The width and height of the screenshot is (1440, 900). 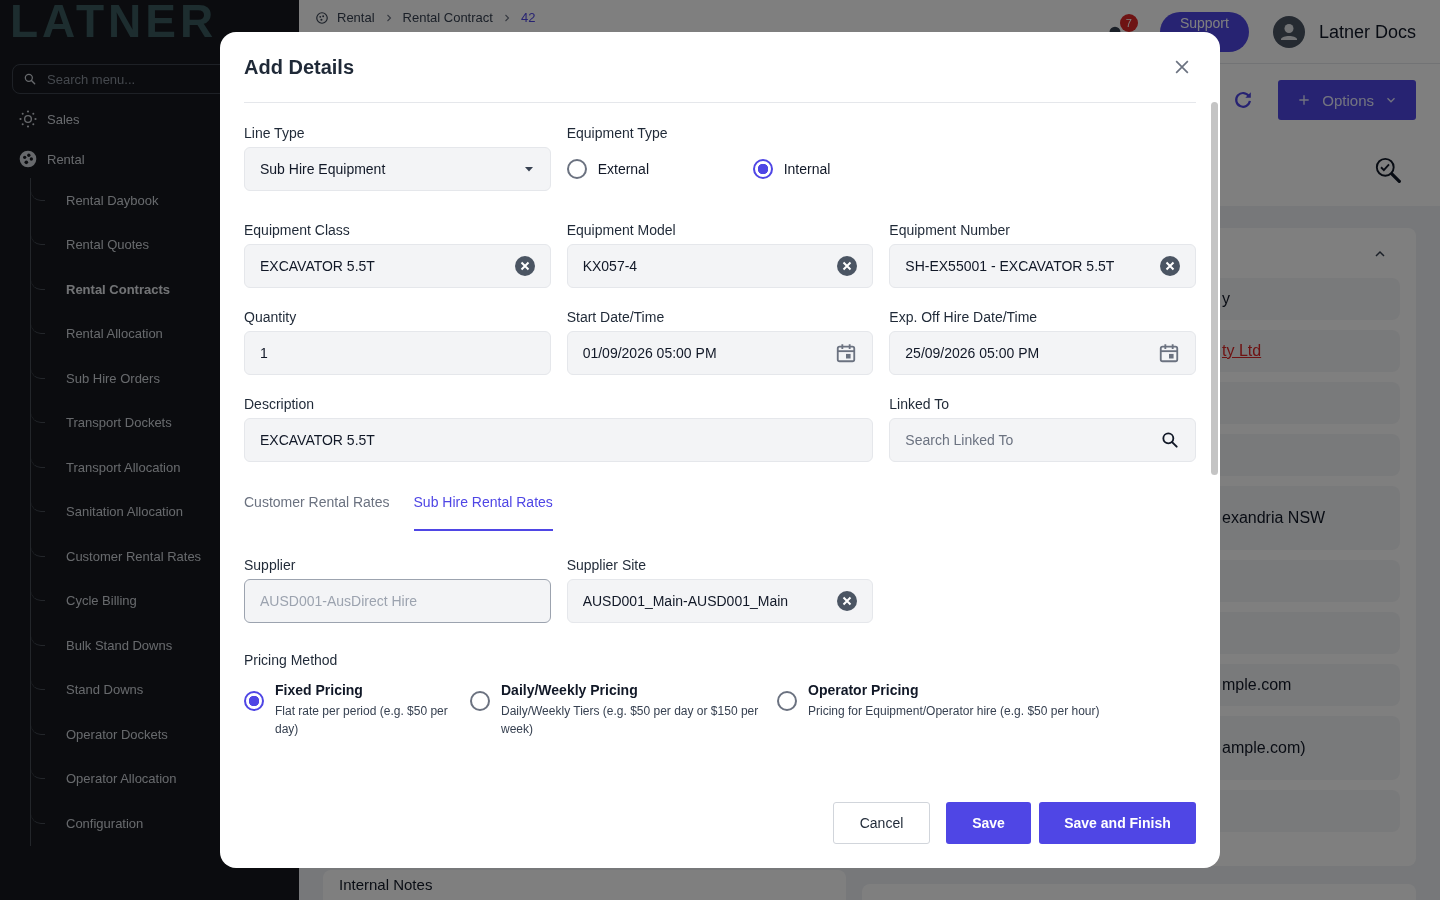 I want to click on option-title: Operator Pricing, so click(x=864, y=690).